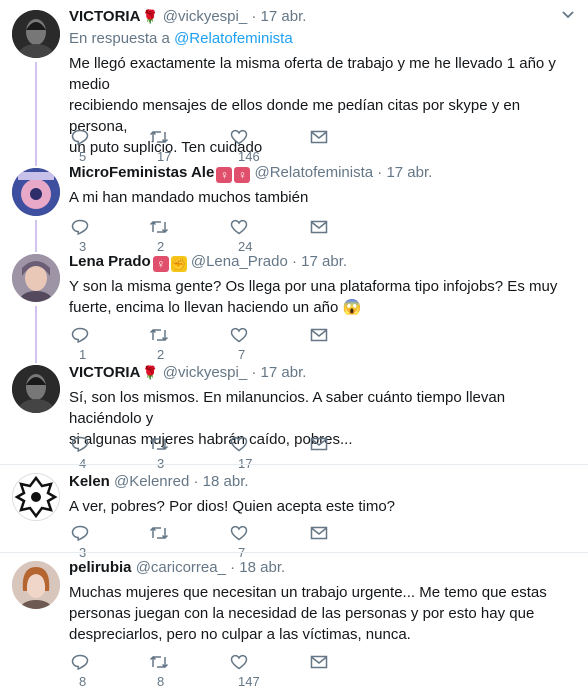  Describe the element at coordinates (239, 261) in the screenshot. I see `author-handle: @Lena_Prado` at that location.